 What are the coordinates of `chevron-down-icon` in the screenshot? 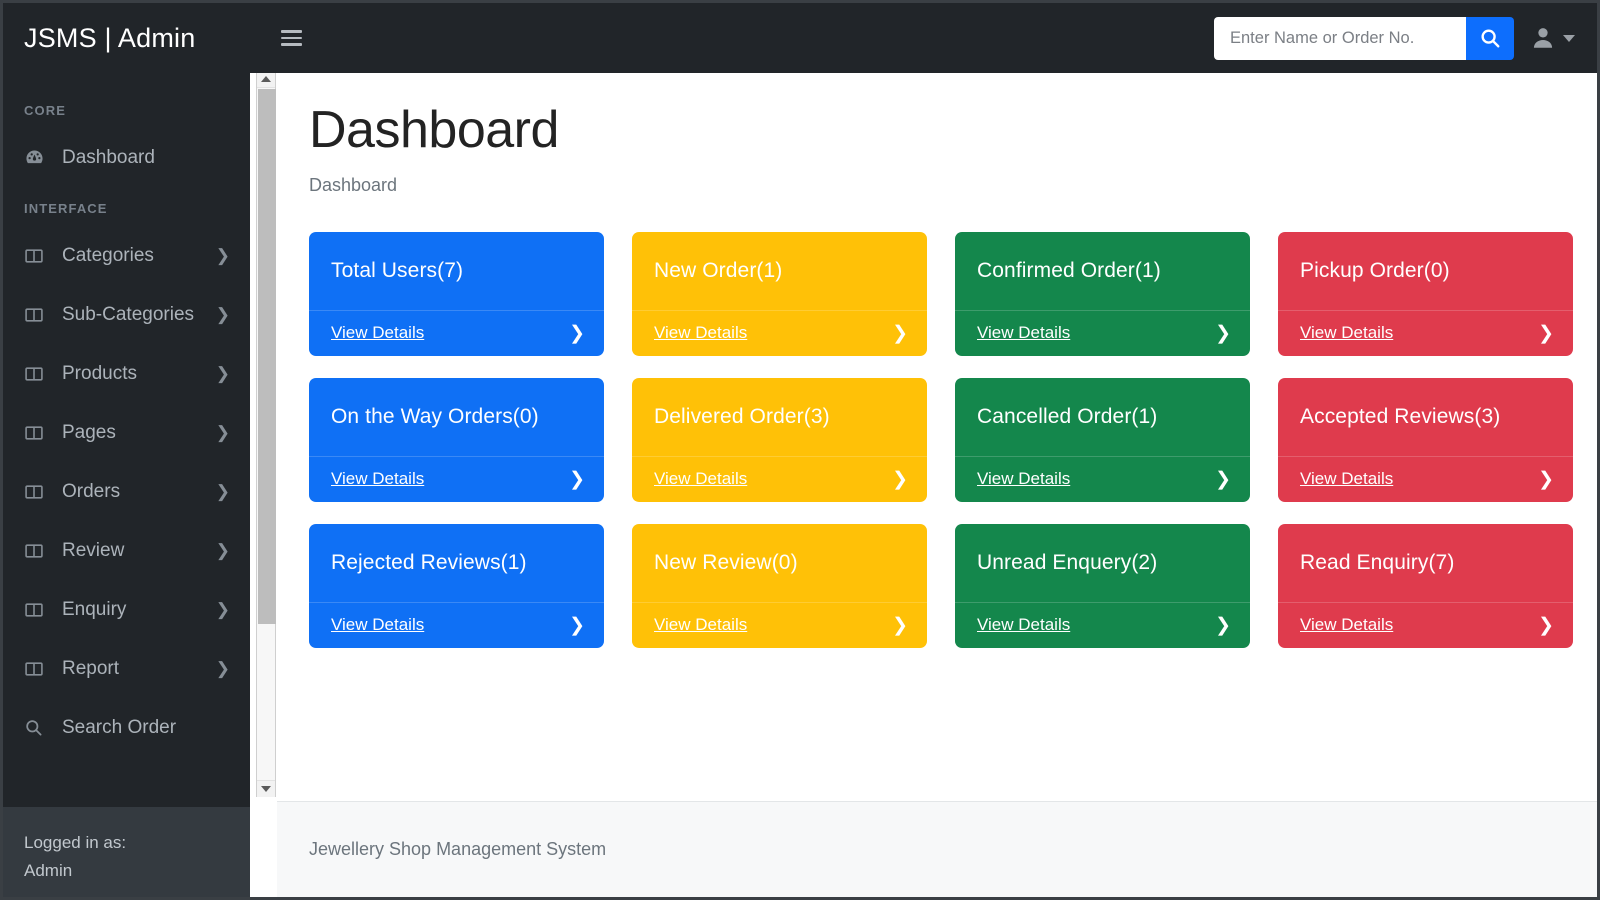 It's located at (1569, 38).